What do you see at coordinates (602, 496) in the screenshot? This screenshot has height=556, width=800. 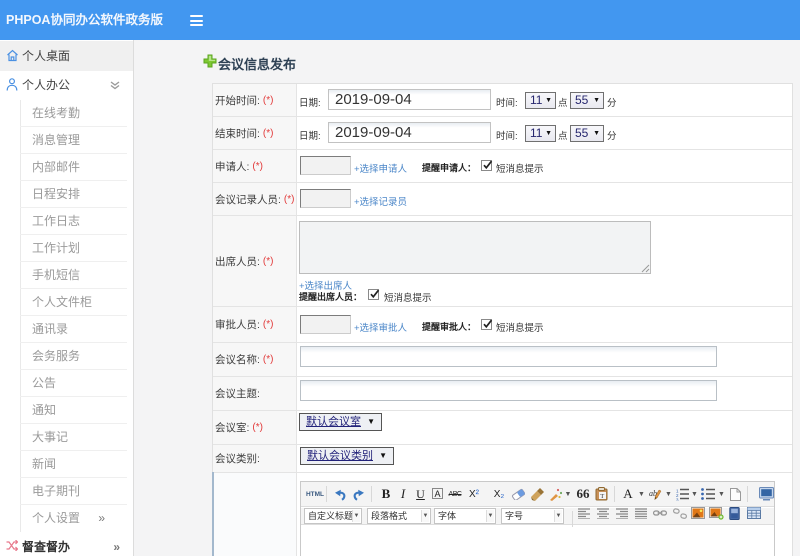 I see `svg-text: T` at bounding box center [602, 496].